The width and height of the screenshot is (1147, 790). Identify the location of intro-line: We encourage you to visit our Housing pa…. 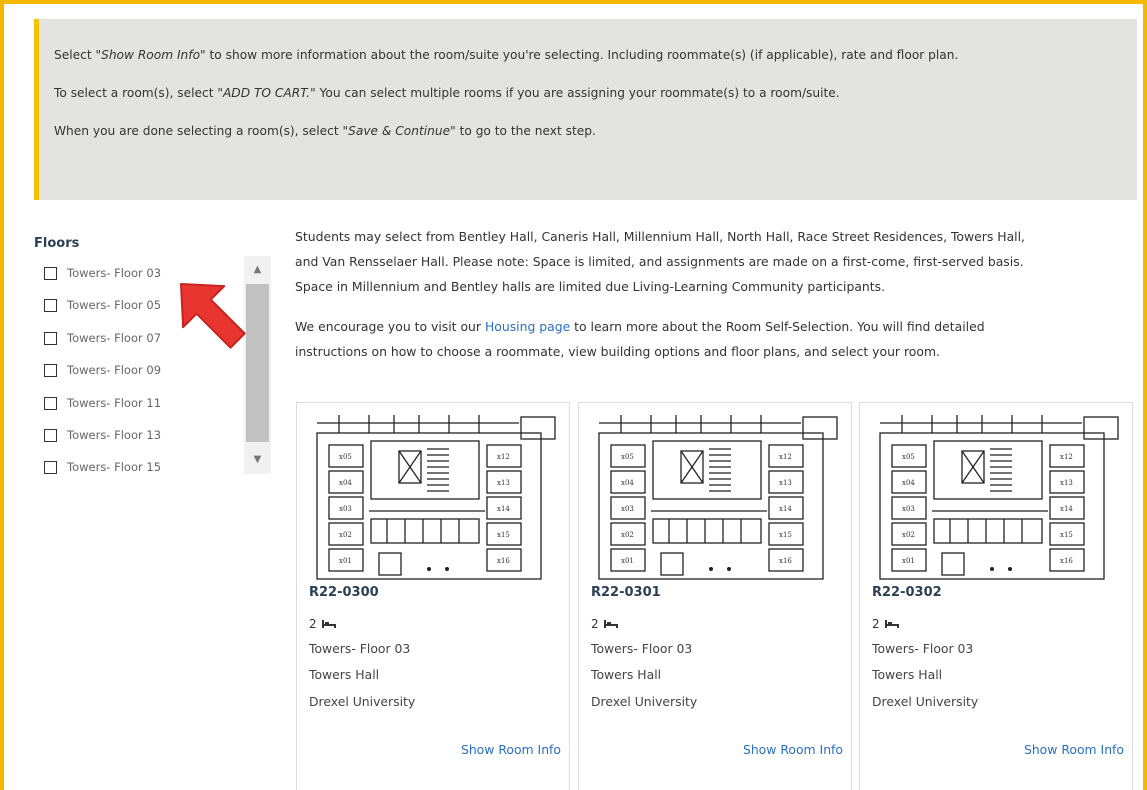
(640, 326).